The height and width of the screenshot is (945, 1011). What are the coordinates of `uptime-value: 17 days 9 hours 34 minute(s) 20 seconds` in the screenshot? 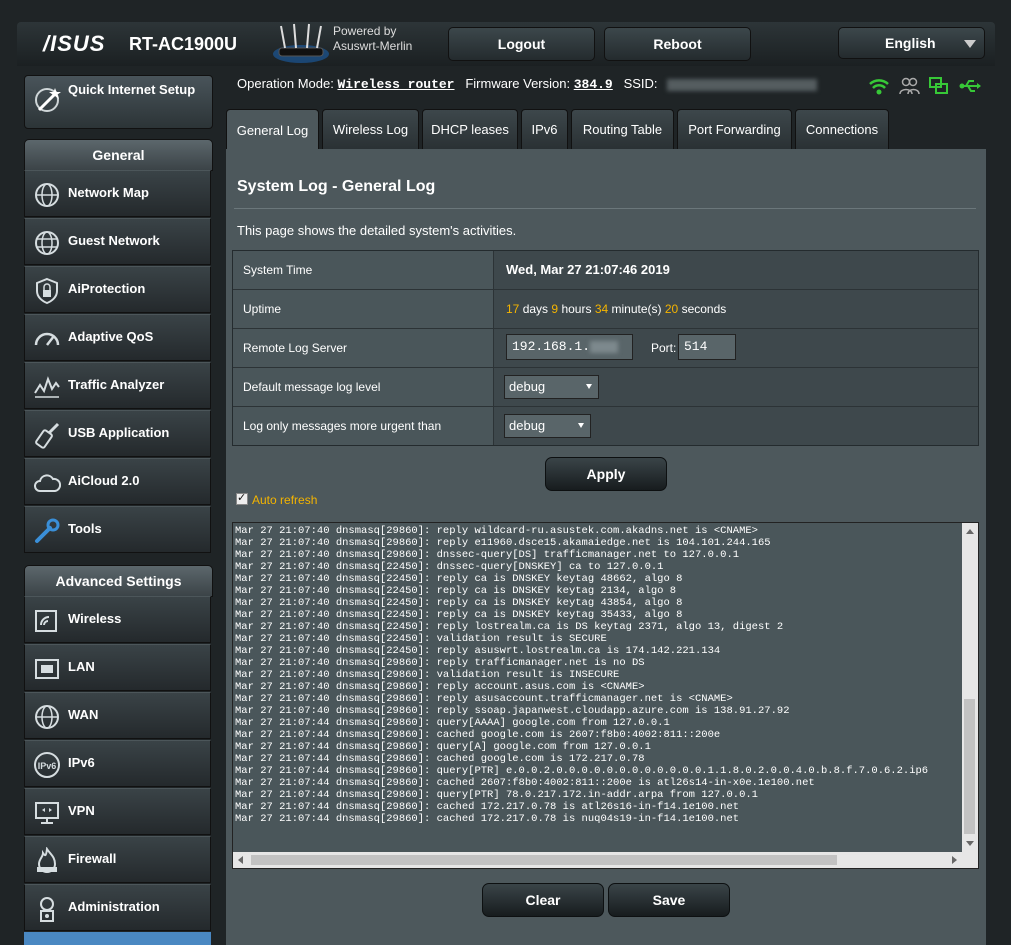 It's located at (736, 309).